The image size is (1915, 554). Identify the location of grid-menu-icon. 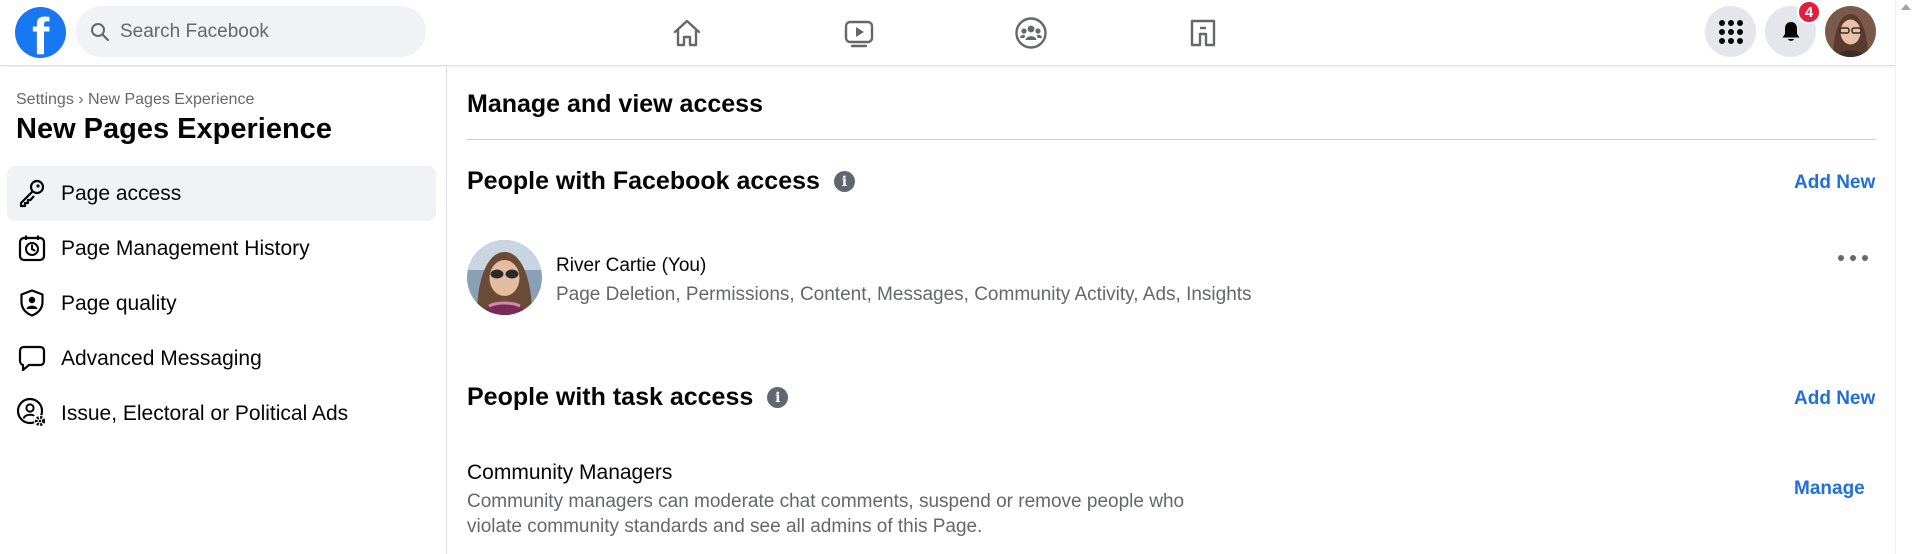
(1730, 31).